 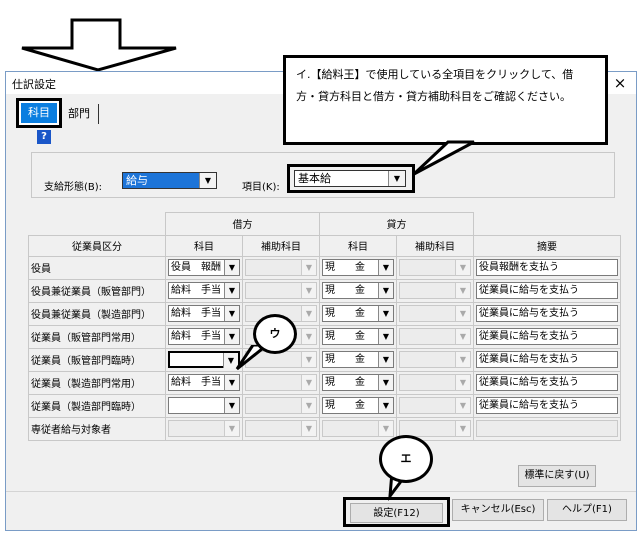 What do you see at coordinates (620, 83) in the screenshot?
I see `close-button: ×` at bounding box center [620, 83].